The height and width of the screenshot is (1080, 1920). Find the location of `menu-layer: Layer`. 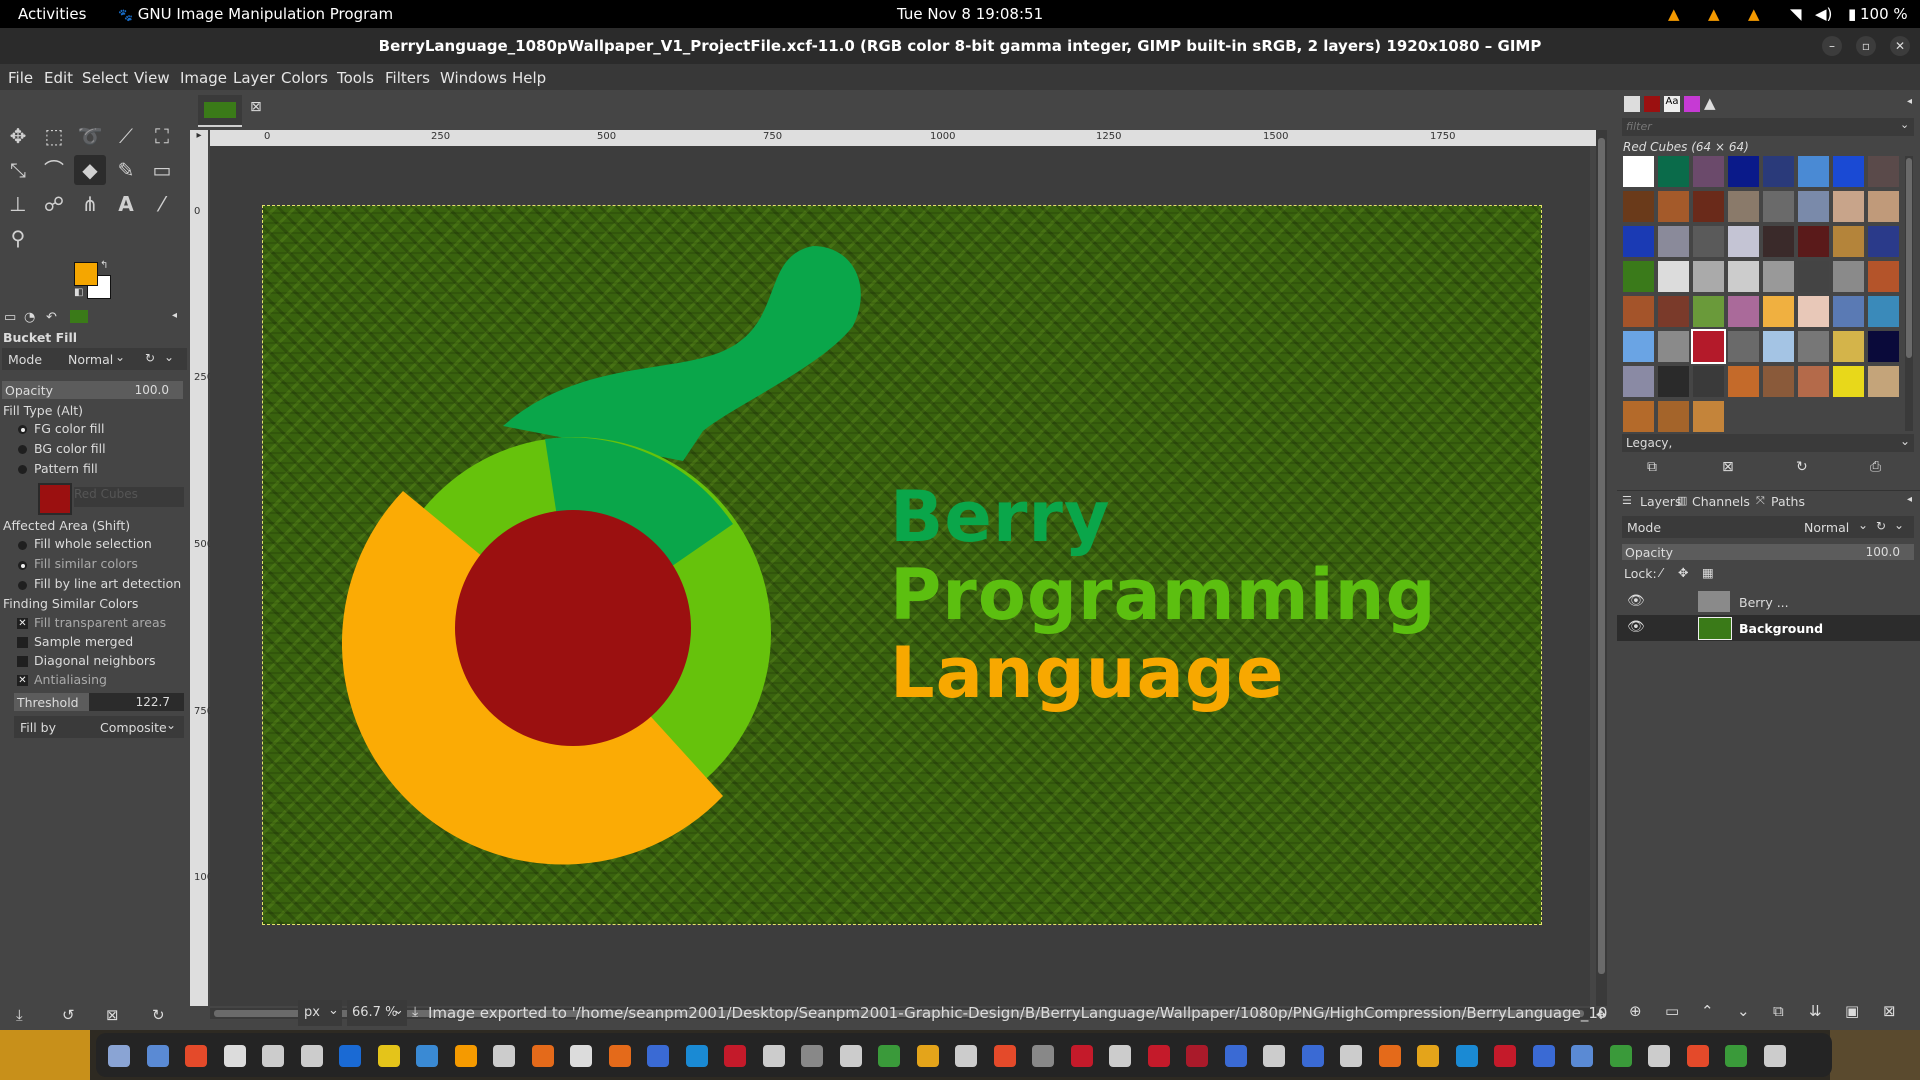

menu-layer: Layer is located at coordinates (254, 78).